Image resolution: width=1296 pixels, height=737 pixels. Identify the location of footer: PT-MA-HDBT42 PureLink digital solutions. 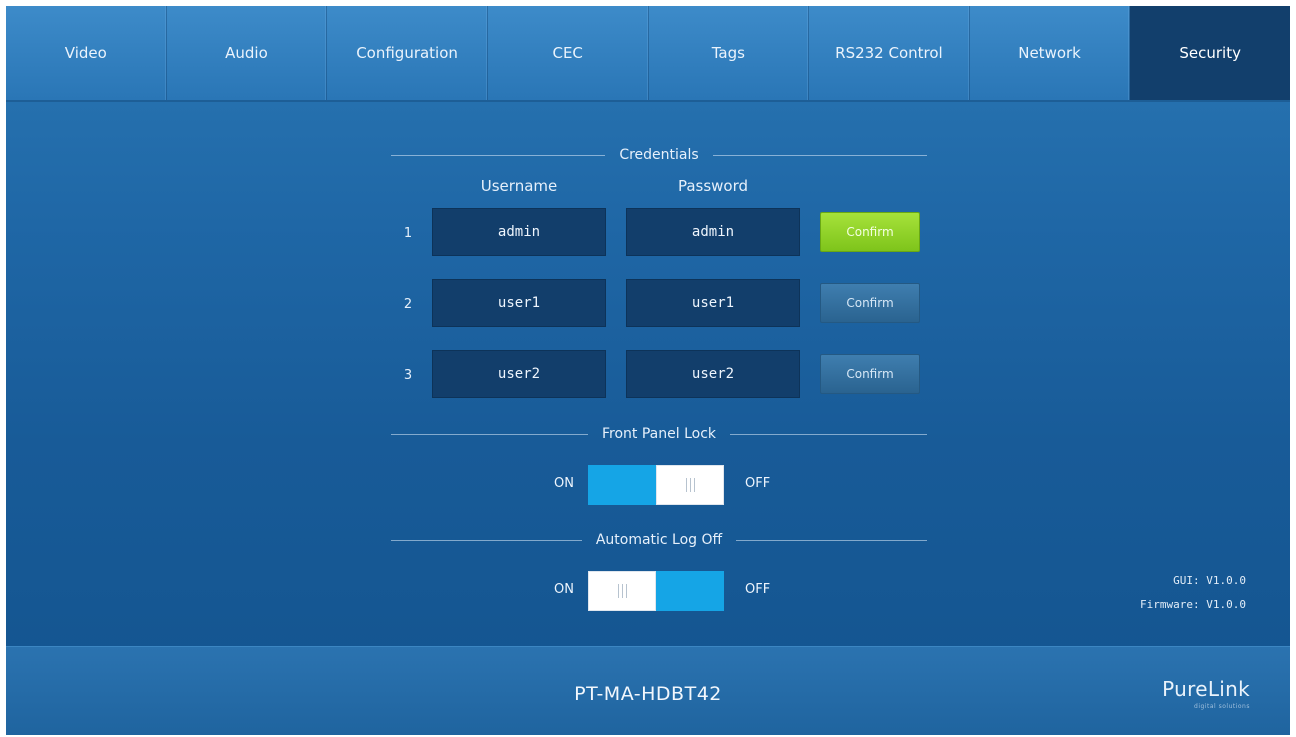
(648, 690).